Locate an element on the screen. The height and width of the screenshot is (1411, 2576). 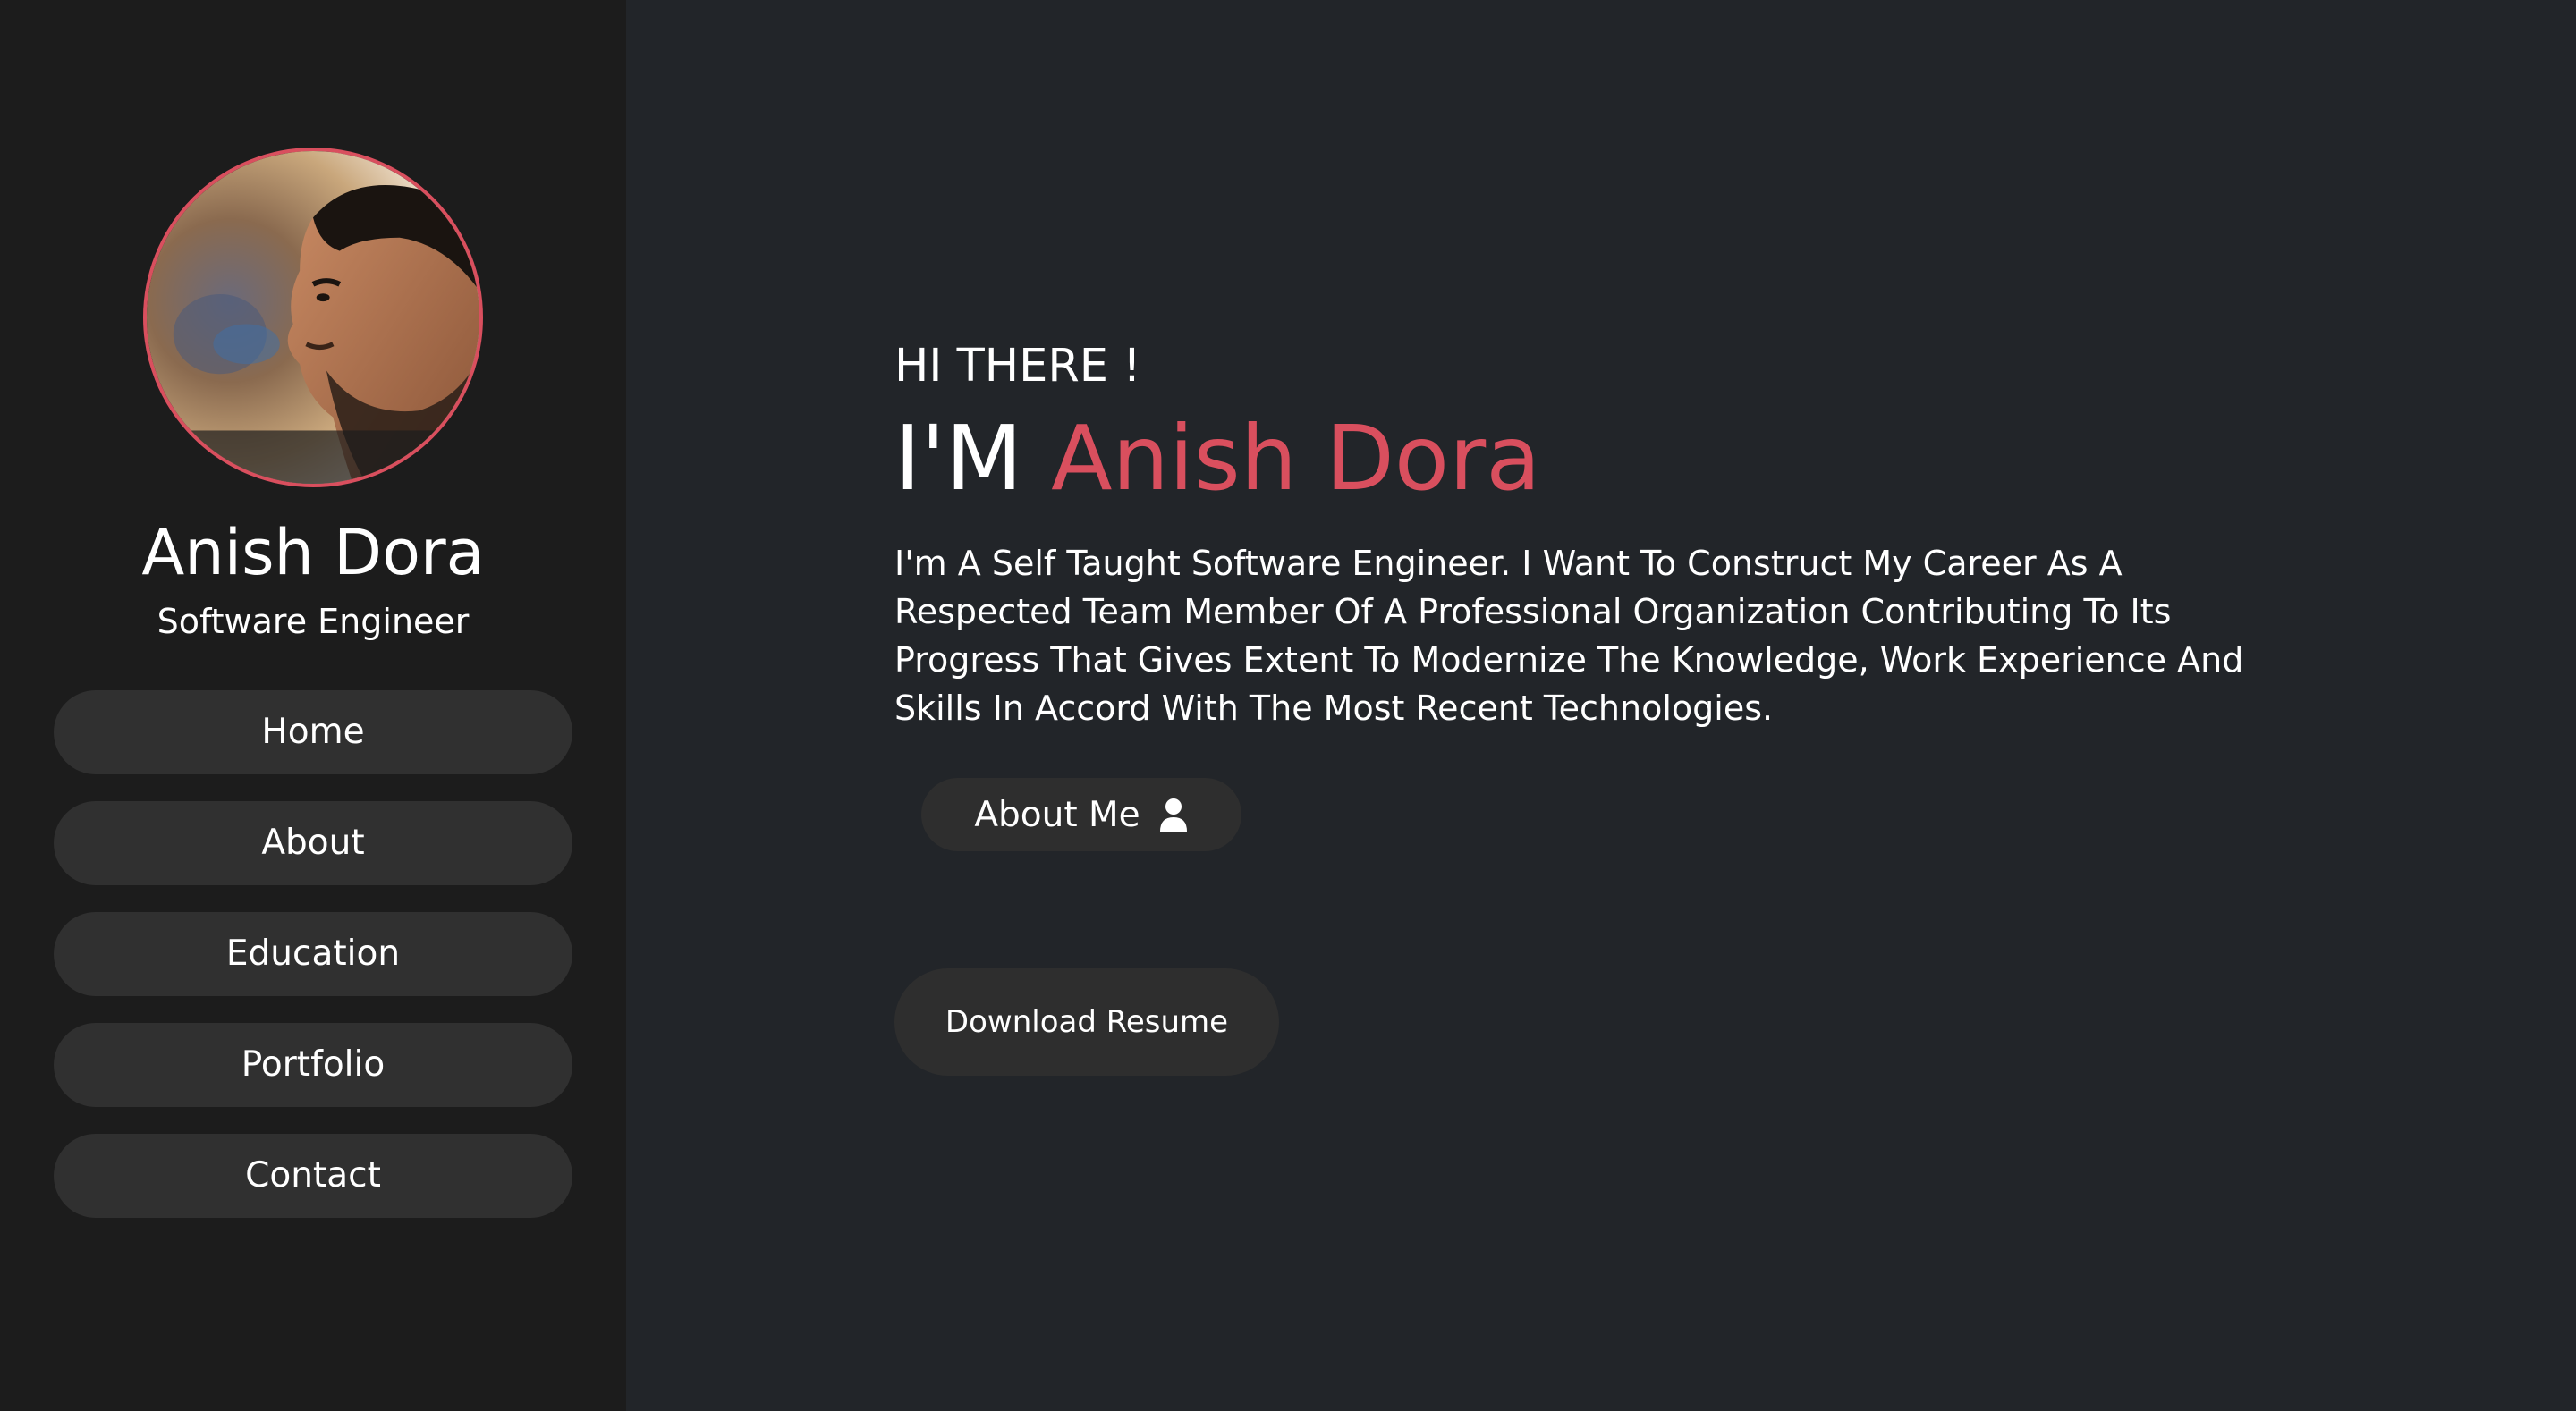
nav-item-education: Education is located at coordinates (313, 954).